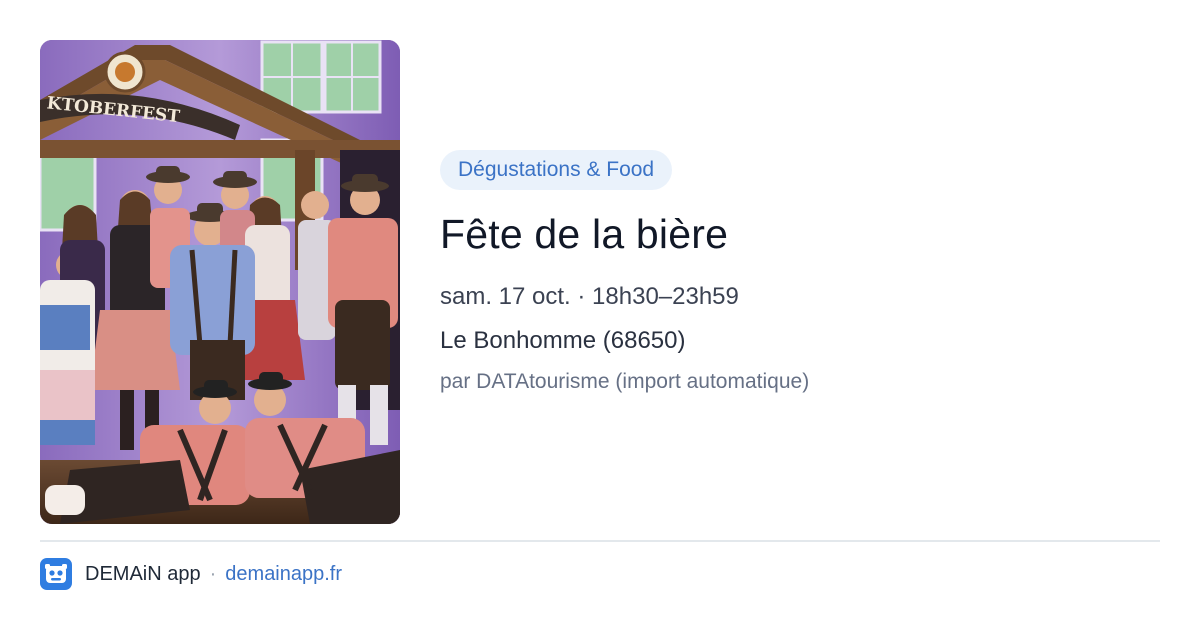  Describe the element at coordinates (600, 541) in the screenshot. I see `footer-divider` at that location.